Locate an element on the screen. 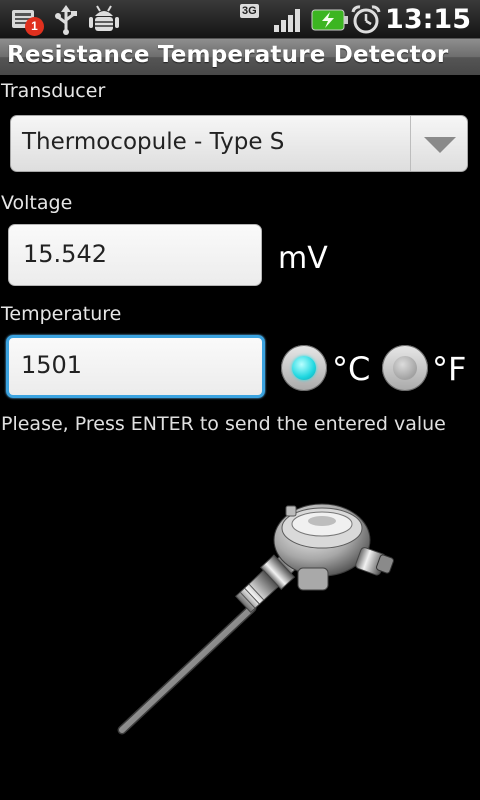 This screenshot has height=800, width=480. title-bar: Resistance Temperature Detector is located at coordinates (240, 57).